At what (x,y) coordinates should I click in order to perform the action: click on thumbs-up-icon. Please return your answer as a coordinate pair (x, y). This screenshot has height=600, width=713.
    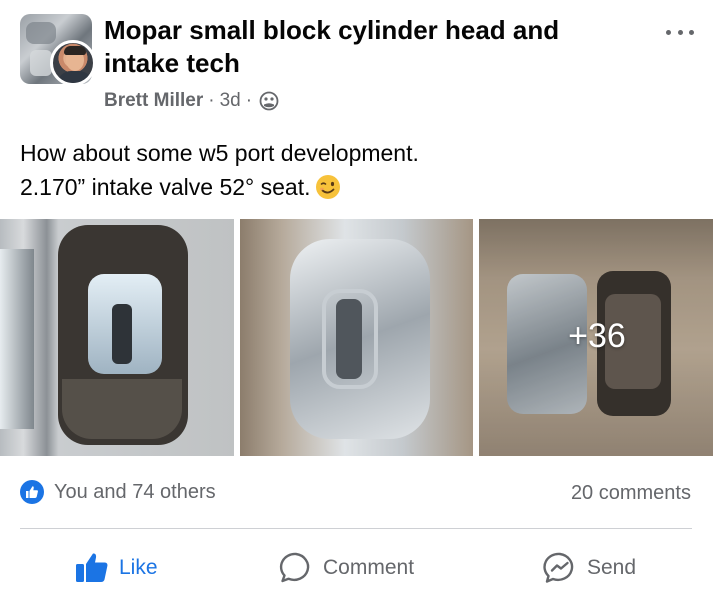
    Looking at the image, I should click on (92, 567).